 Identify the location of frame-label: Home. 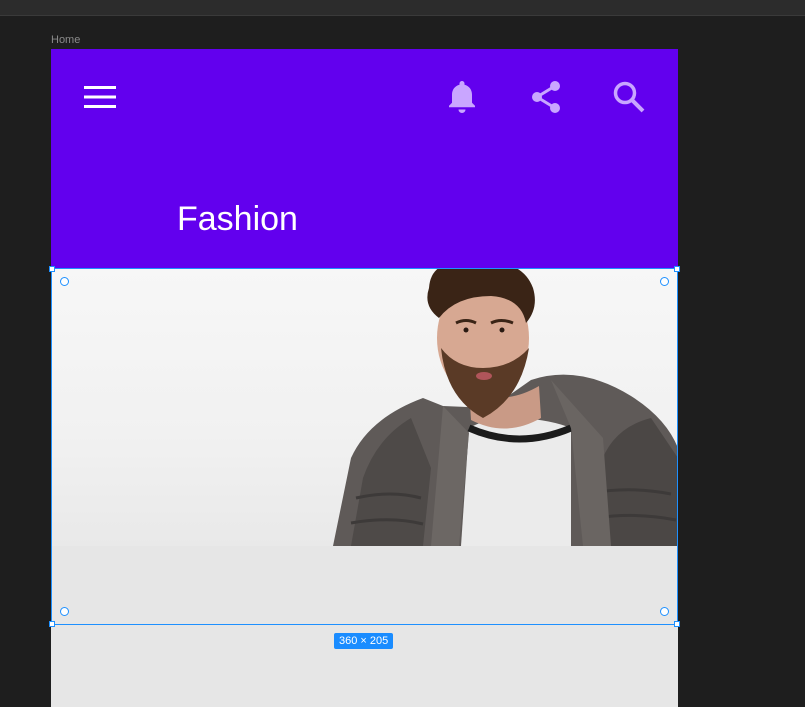
(65, 40).